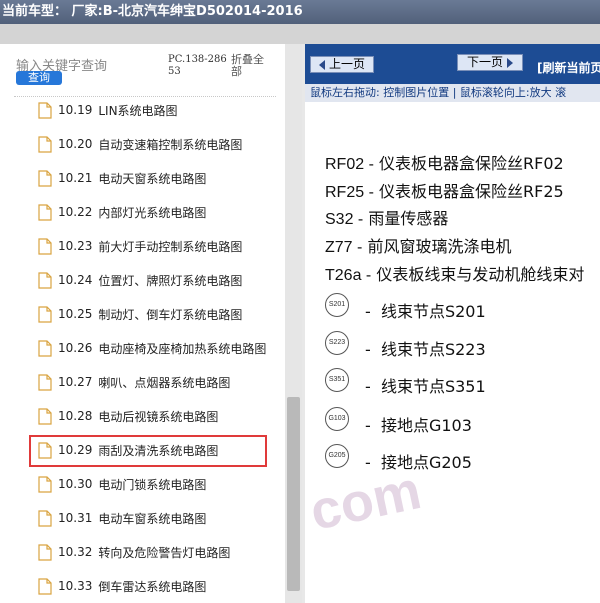  What do you see at coordinates (408, 218) in the screenshot?
I see `legend-desc: 雨量传感器` at bounding box center [408, 218].